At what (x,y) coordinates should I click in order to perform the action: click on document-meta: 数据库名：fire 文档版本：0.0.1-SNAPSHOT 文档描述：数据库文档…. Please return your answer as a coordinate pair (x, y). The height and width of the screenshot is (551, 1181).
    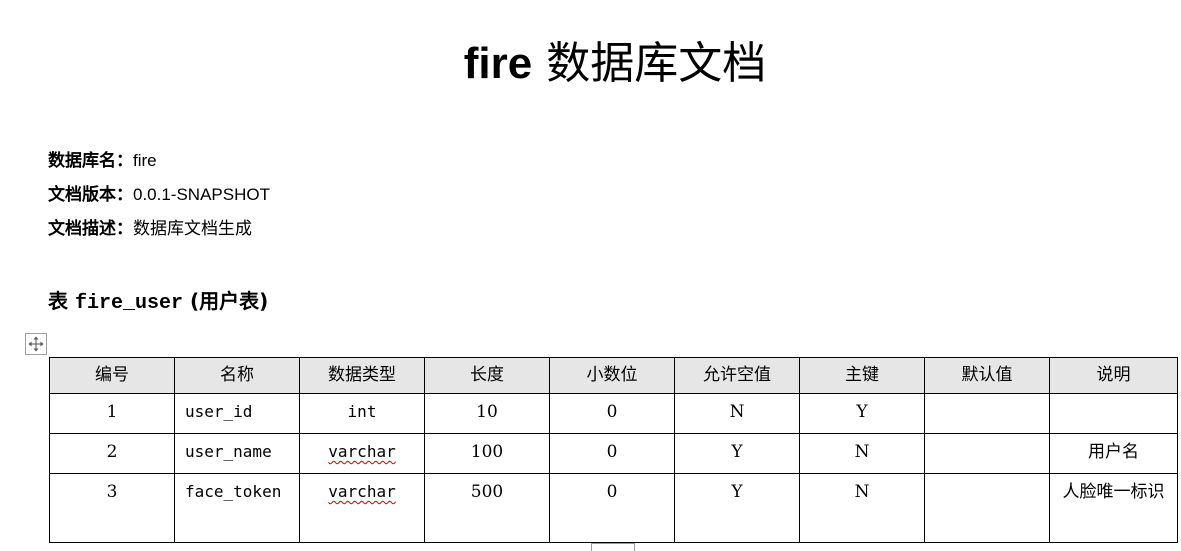
    Looking at the image, I should click on (159, 195).